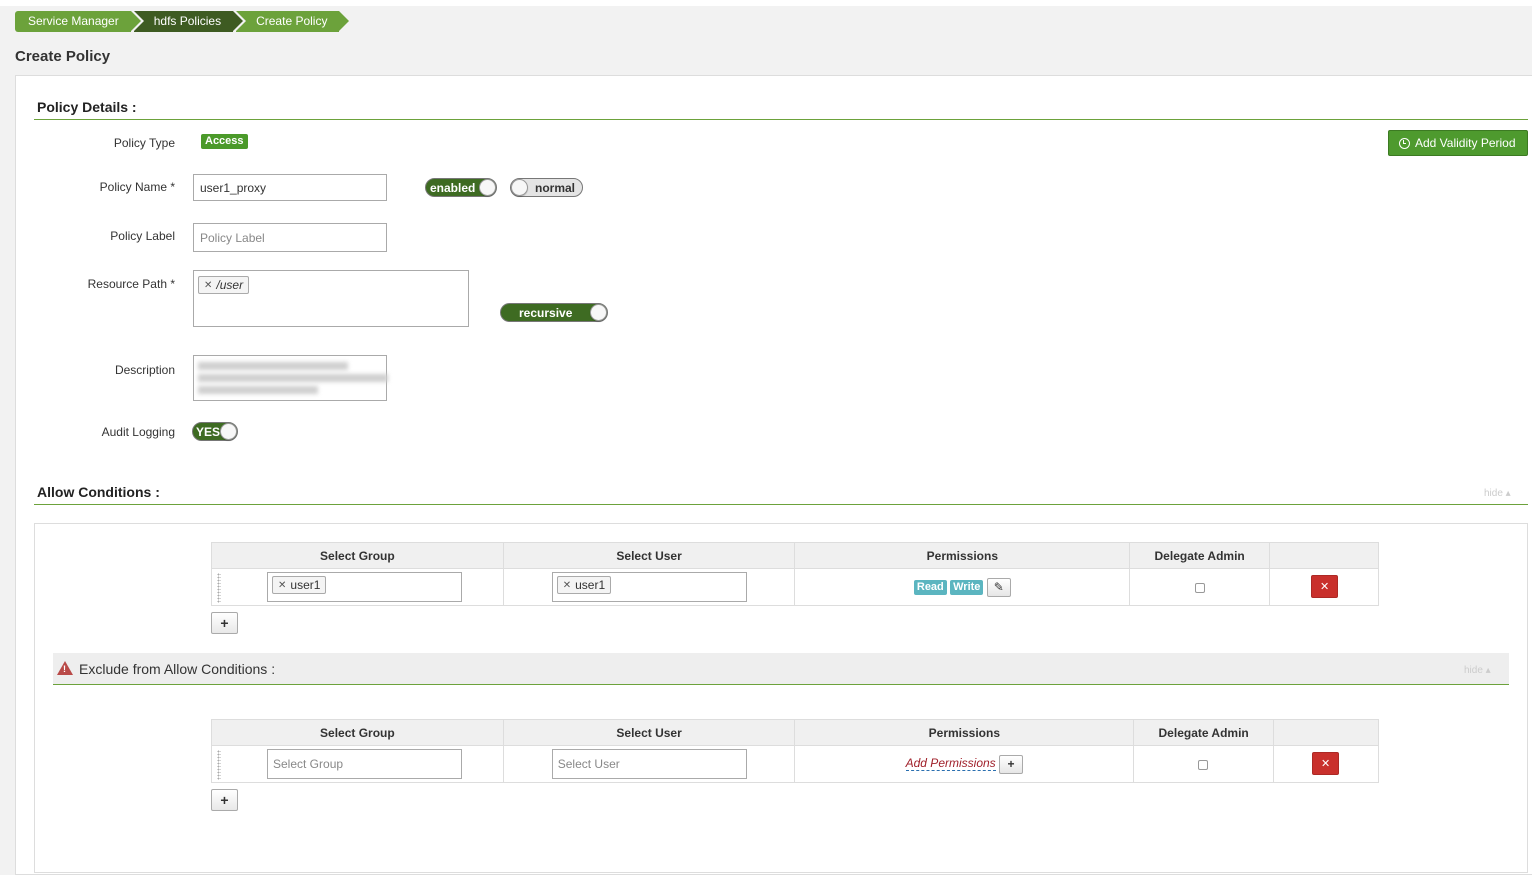  I want to click on allow-conditions-hide-link: hide ▴, so click(1497, 493).